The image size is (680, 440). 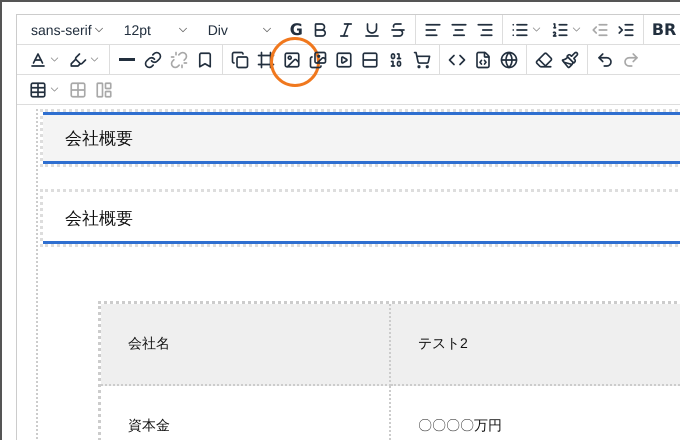 What do you see at coordinates (266, 59) in the screenshot?
I see `frame-icon` at bounding box center [266, 59].